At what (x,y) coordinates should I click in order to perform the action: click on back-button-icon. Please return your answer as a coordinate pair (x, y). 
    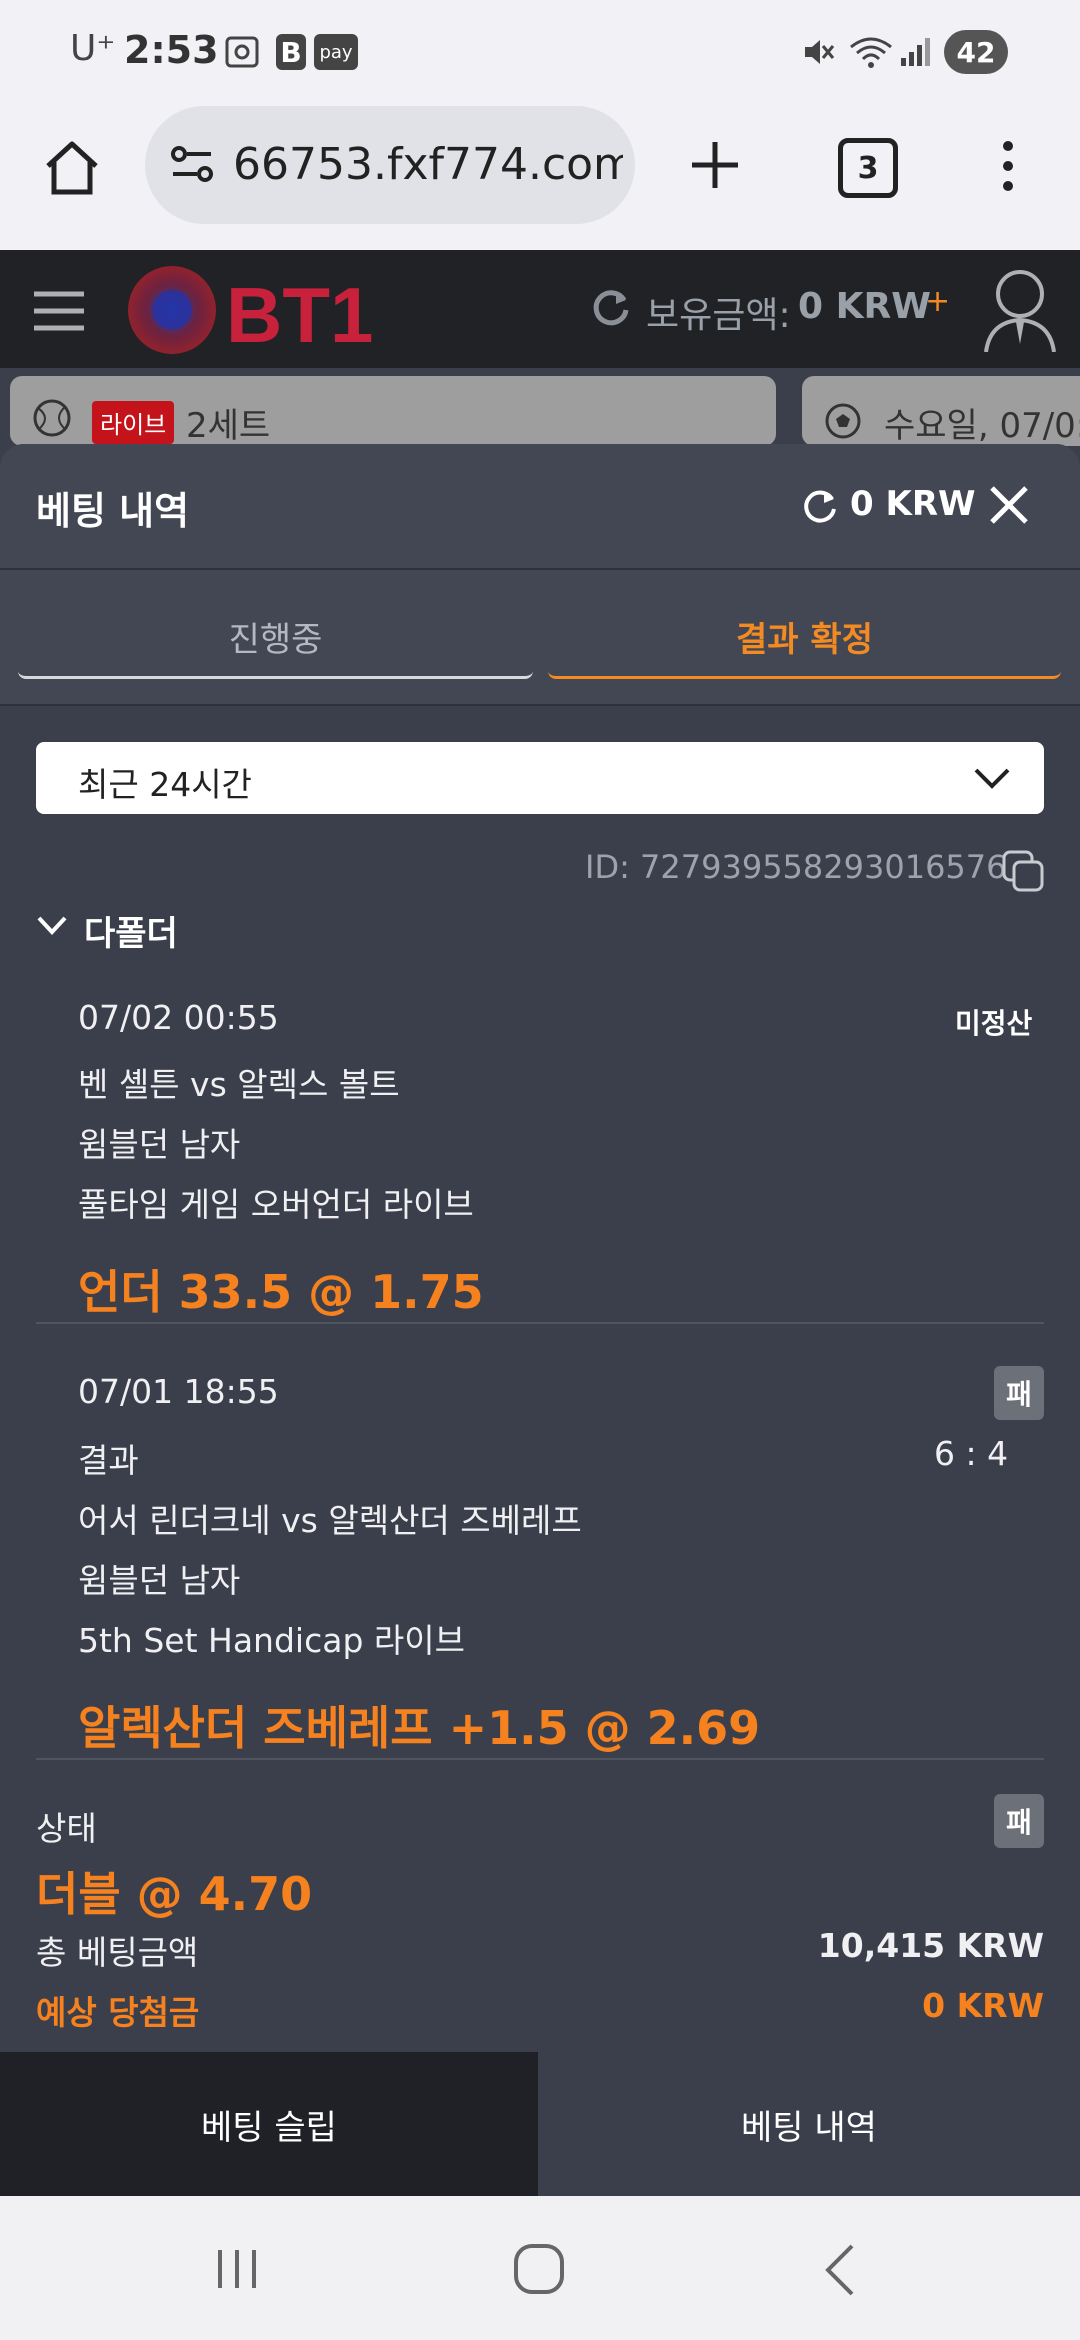
    Looking at the image, I should click on (840, 2270).